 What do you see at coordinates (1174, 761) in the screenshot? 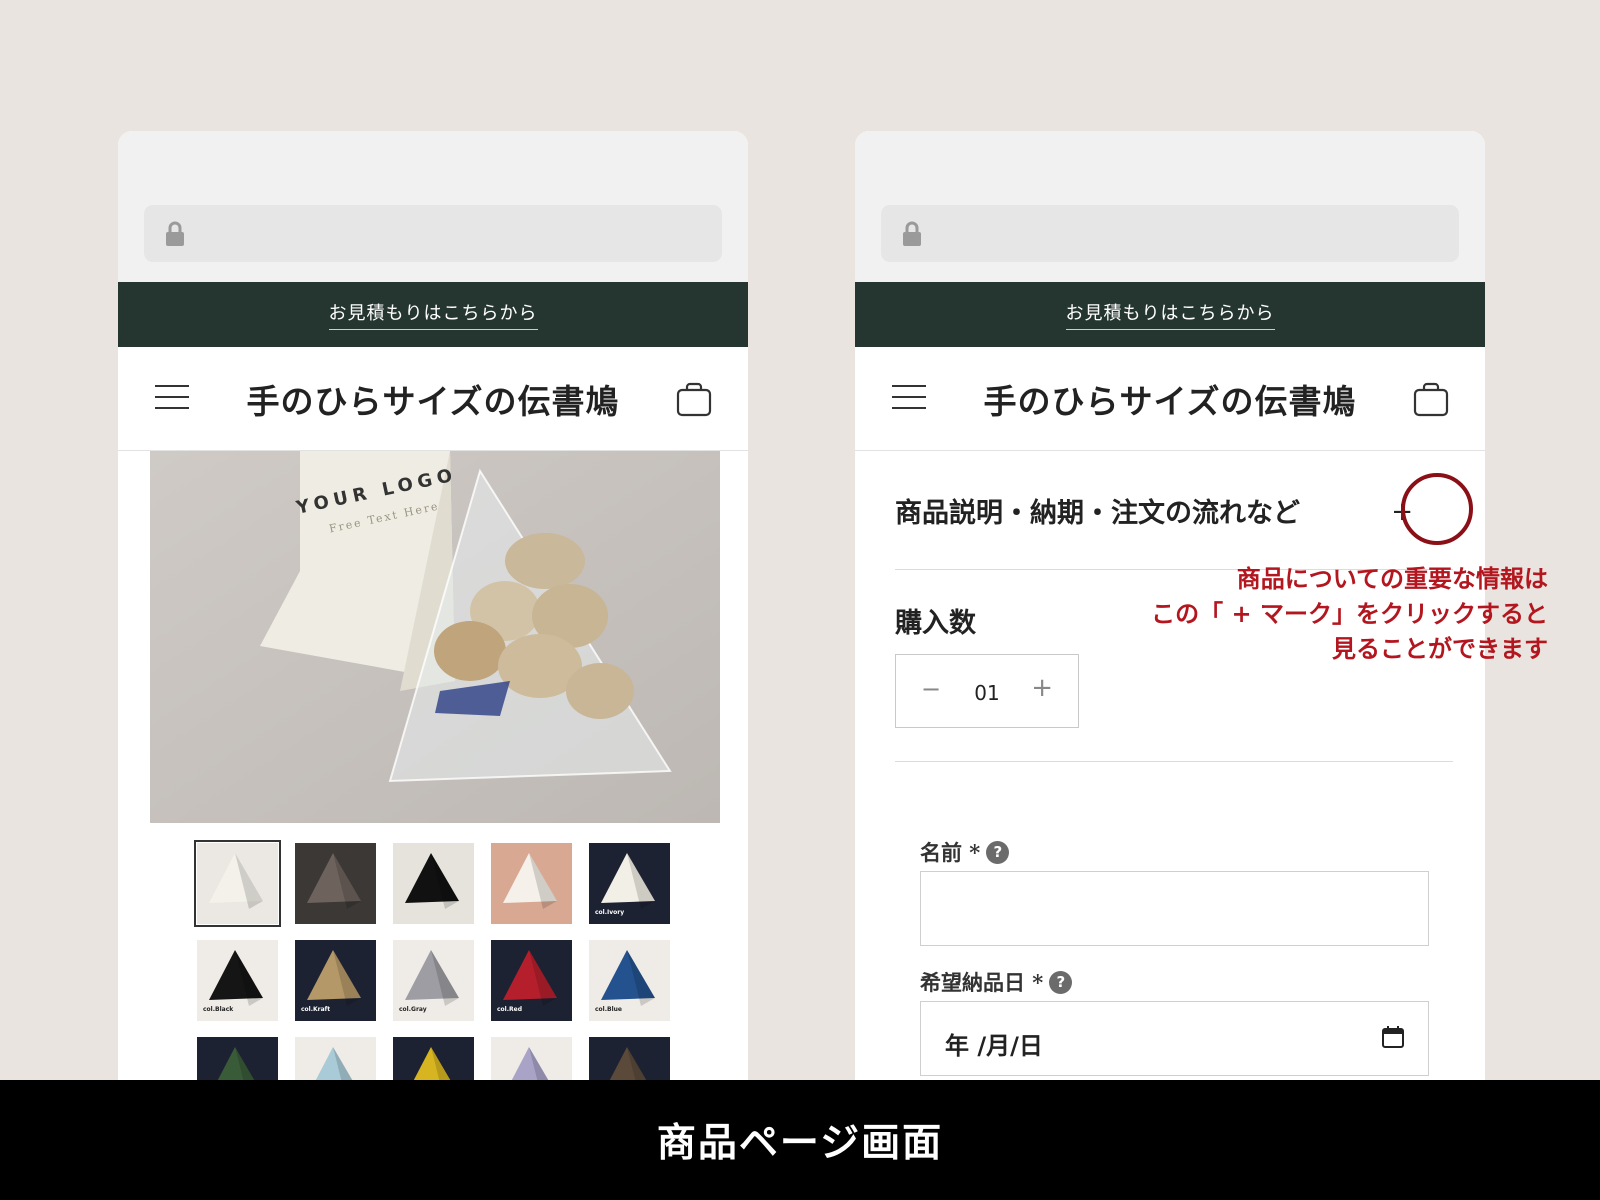
I see `section-divider` at bounding box center [1174, 761].